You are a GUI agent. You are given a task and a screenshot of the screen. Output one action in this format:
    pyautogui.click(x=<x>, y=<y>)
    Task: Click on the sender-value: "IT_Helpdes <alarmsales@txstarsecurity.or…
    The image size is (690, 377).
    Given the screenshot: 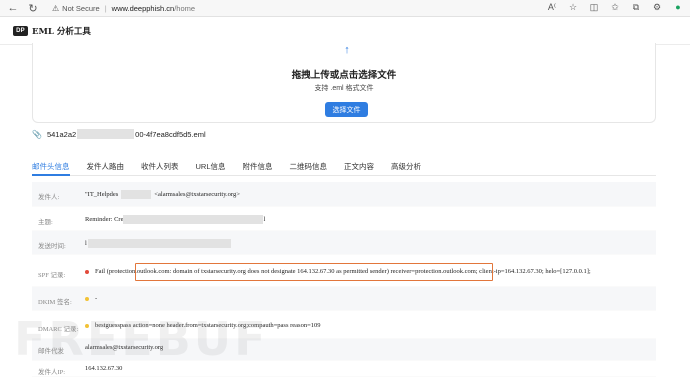 What is the action you would take?
    pyautogui.click(x=162, y=194)
    